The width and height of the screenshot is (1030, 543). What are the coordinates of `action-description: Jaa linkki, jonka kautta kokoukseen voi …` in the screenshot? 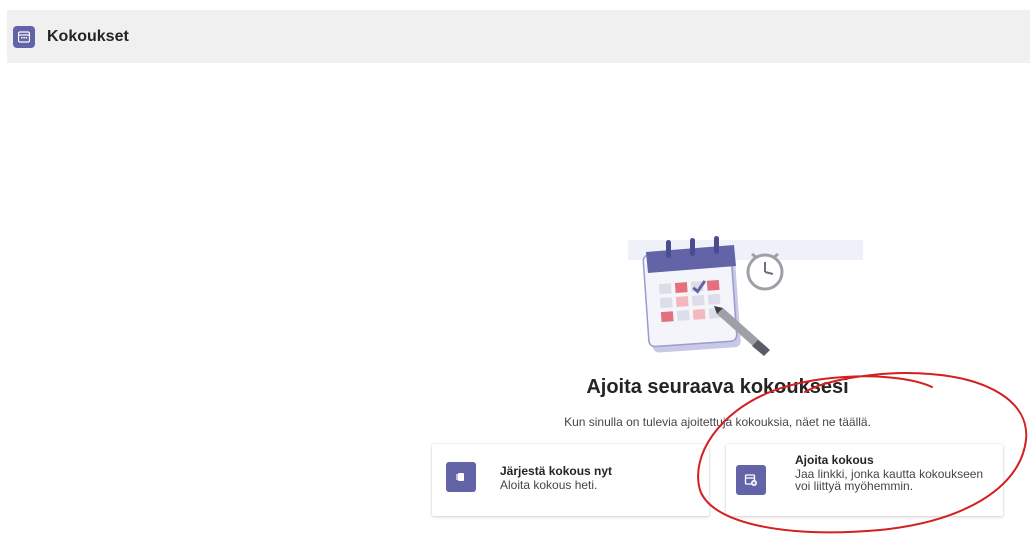 It's located at (889, 480).